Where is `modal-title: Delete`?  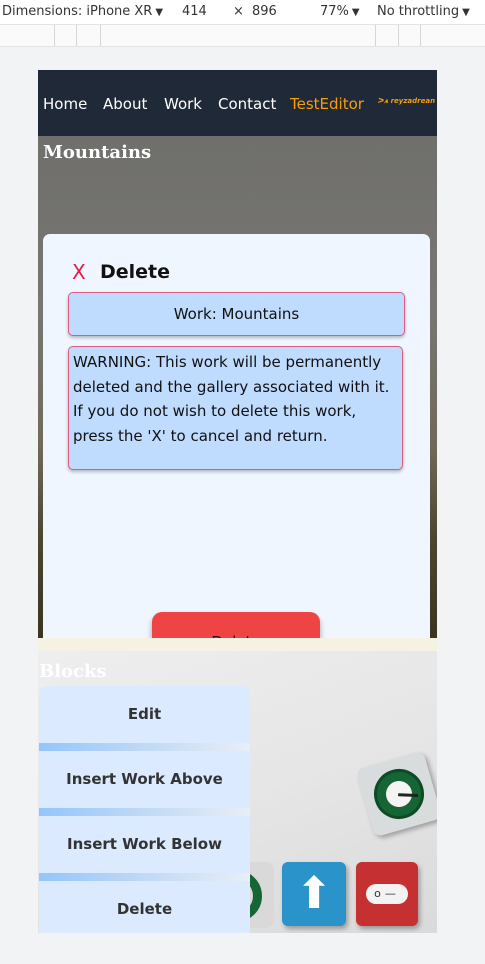 modal-title: Delete is located at coordinates (135, 272).